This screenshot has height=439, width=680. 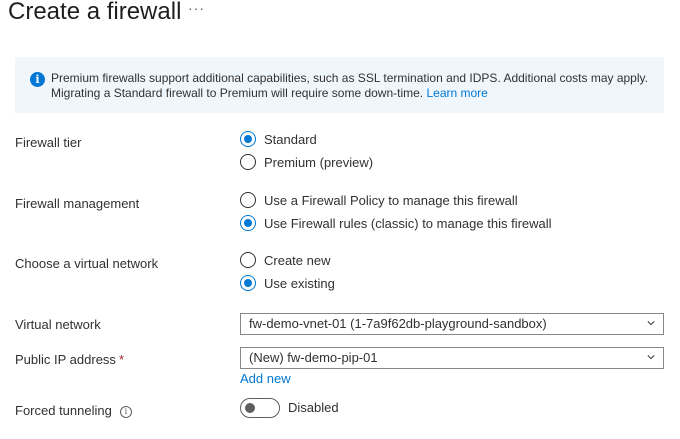 What do you see at coordinates (260, 408) in the screenshot?
I see `forced-tunneling-toggle` at bounding box center [260, 408].